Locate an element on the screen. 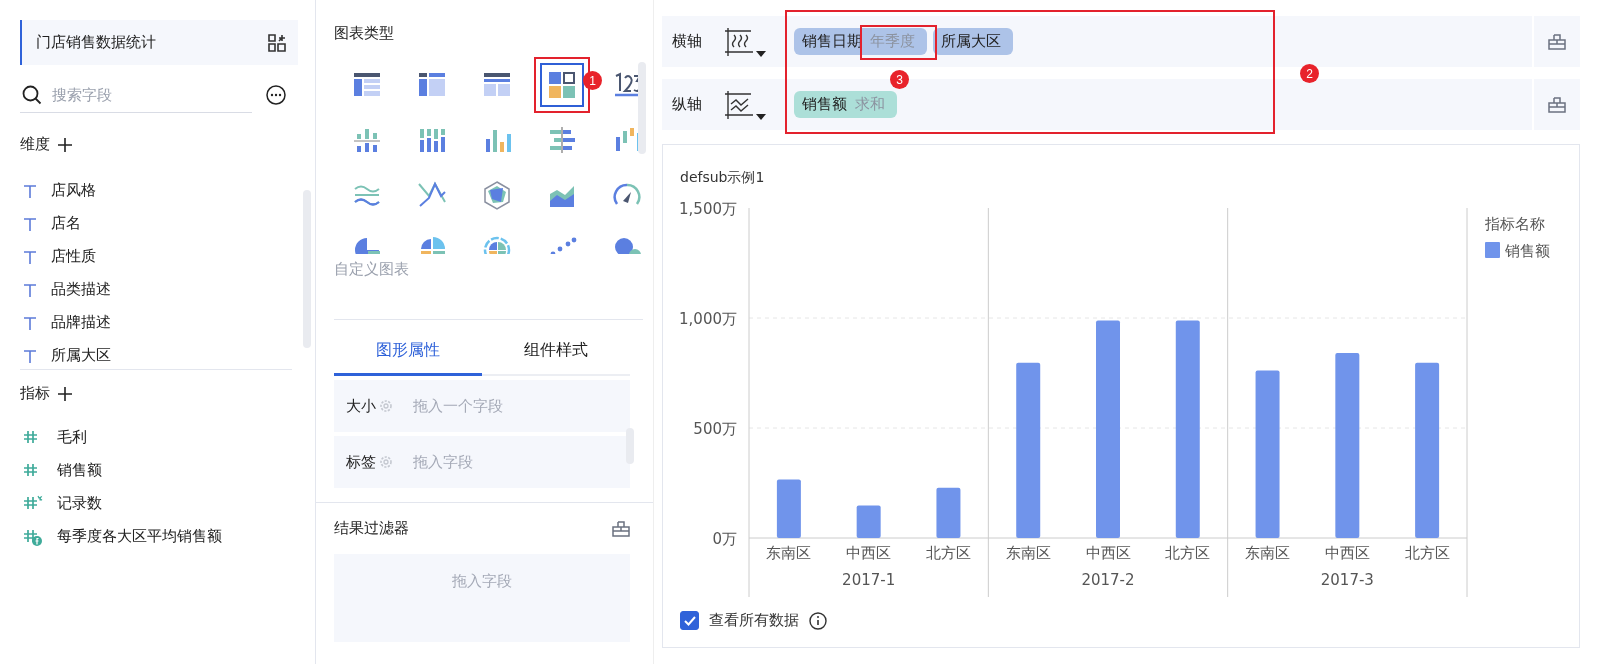  field-pill: 所属大区 is located at coordinates (973, 41).